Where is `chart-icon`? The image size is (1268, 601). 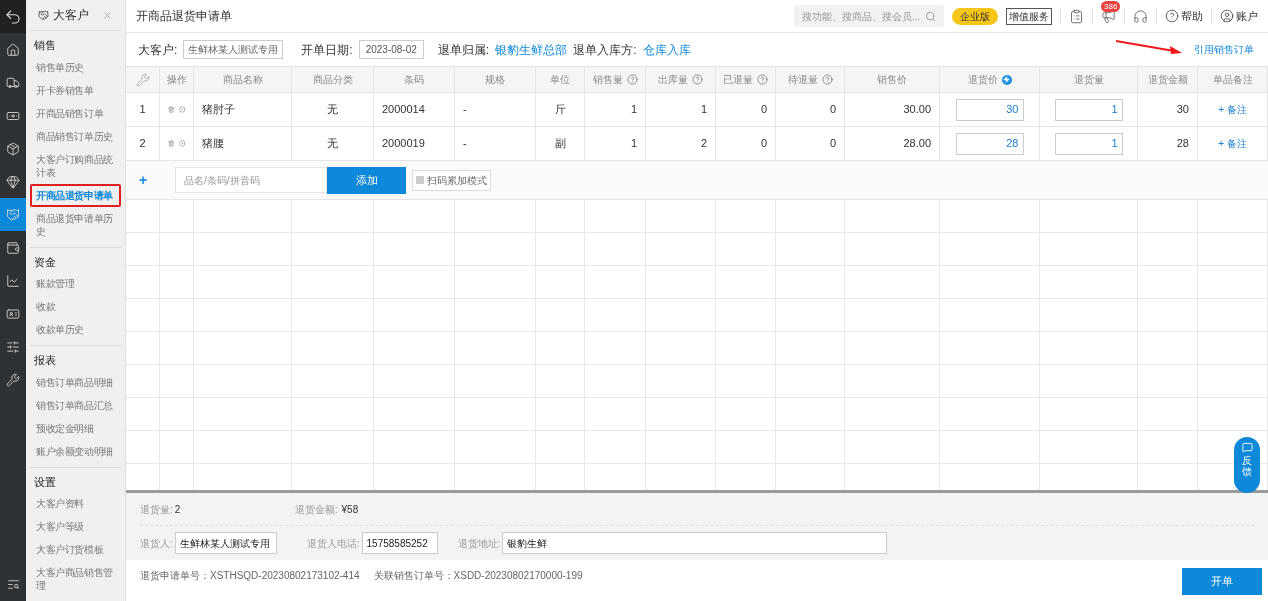 chart-icon is located at coordinates (13, 280).